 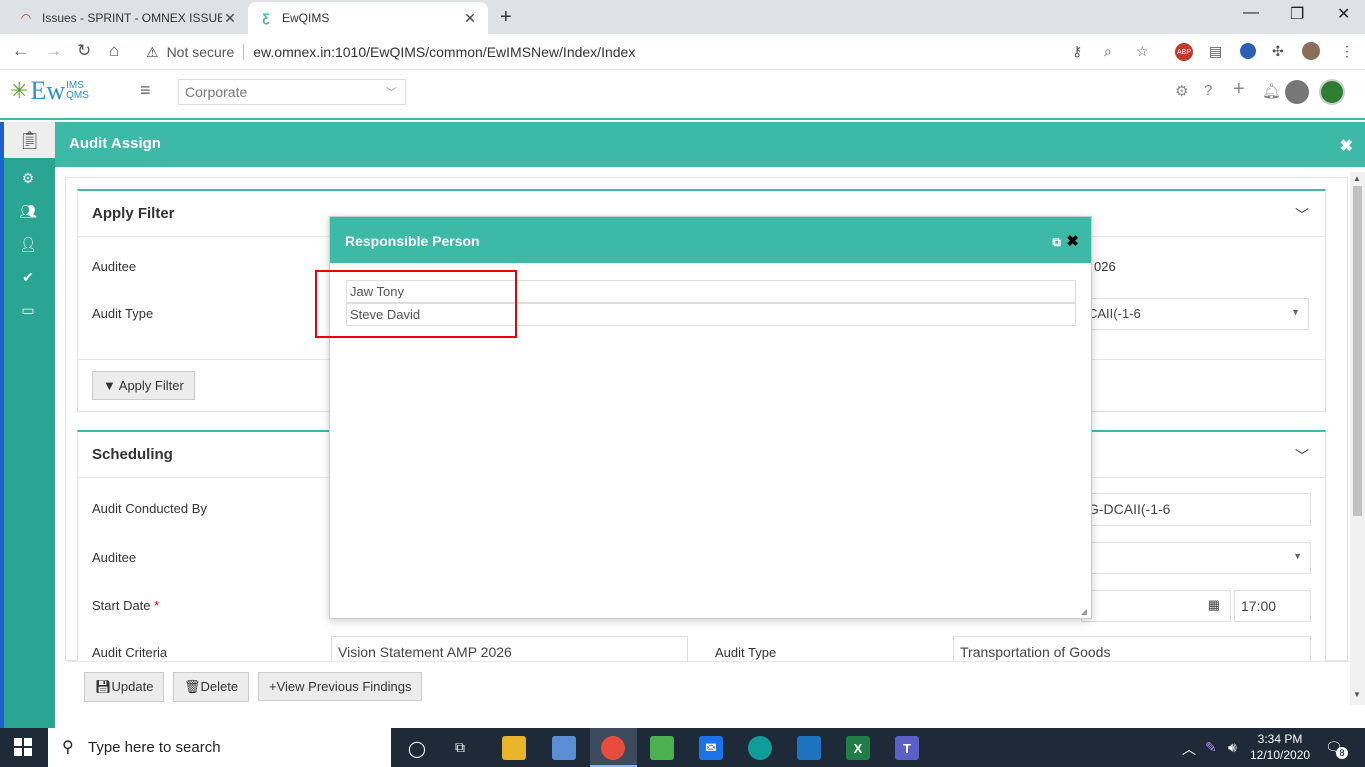 I want to click on user-gear-icon: 👤︎, so click(x=28, y=243).